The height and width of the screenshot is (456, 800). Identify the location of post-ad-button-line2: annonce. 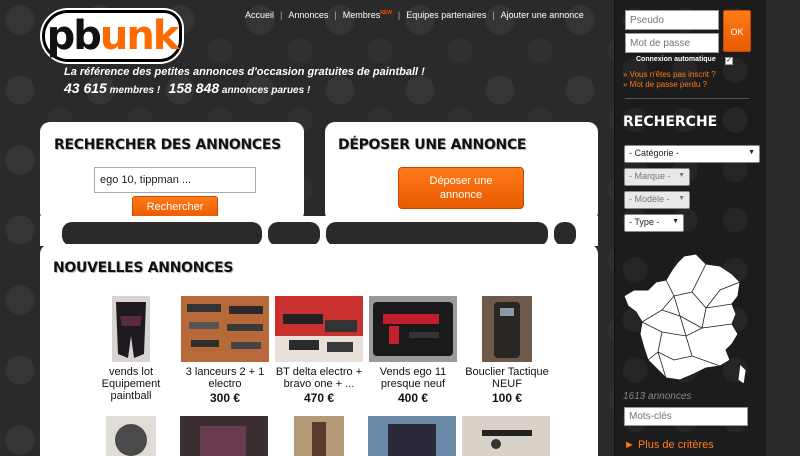
(461, 195).